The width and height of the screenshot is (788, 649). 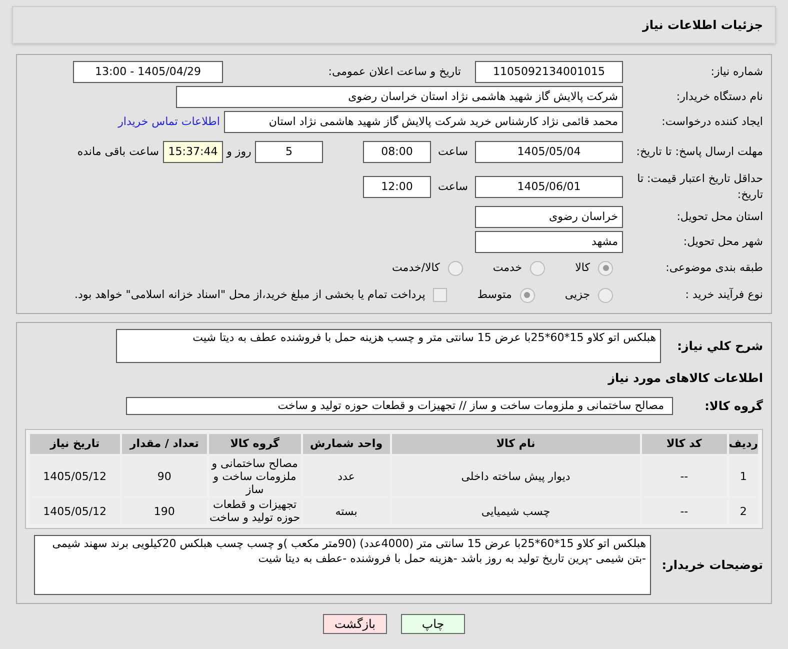 I want to click on table-cell: 1, so click(x=743, y=476).